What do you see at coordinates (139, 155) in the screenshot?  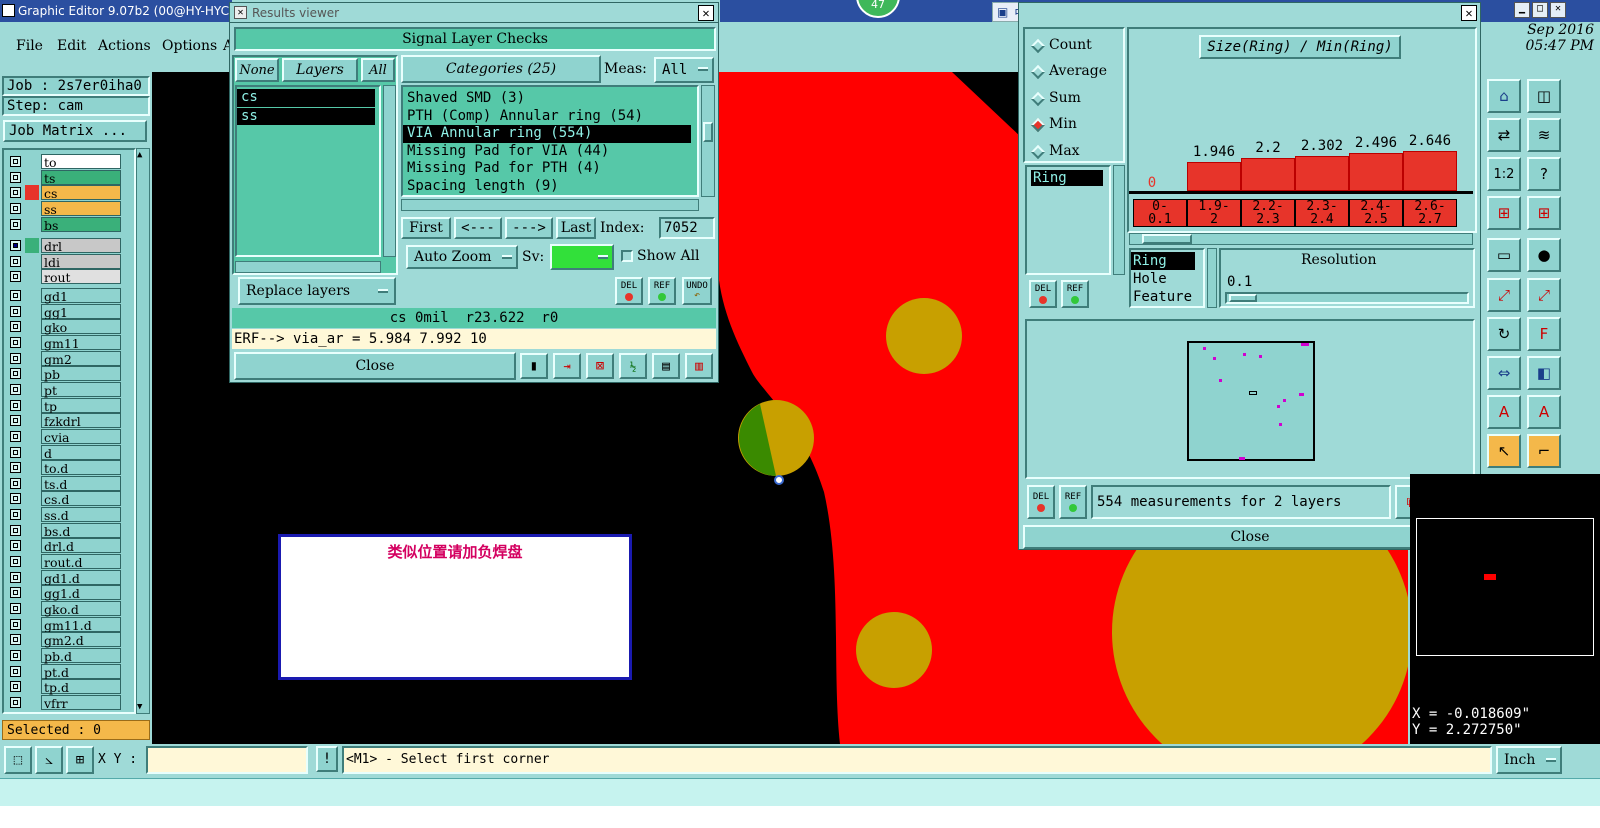 I see `scroll-up-icon: ▲` at bounding box center [139, 155].